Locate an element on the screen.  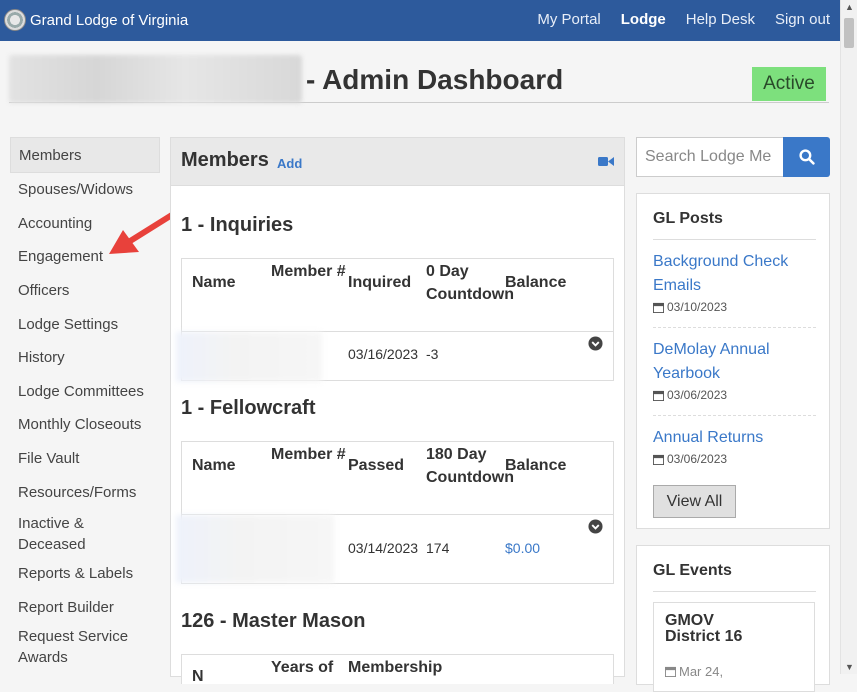
event-item: GMOV District 16 Mar 24, is located at coordinates (734, 647).